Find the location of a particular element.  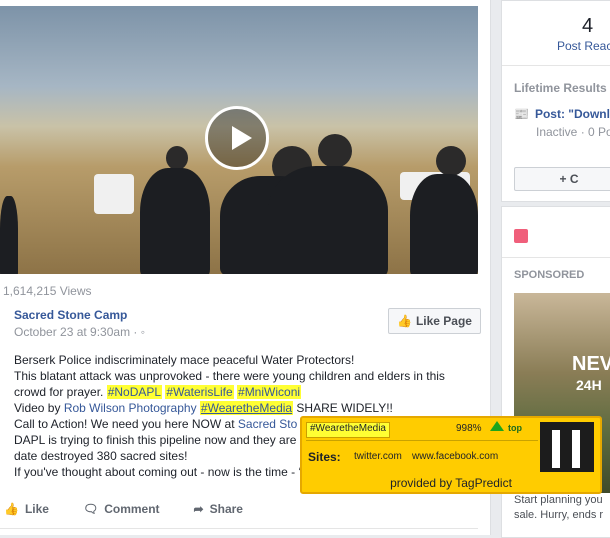

share-icon: ➦ is located at coordinates (198, 509).